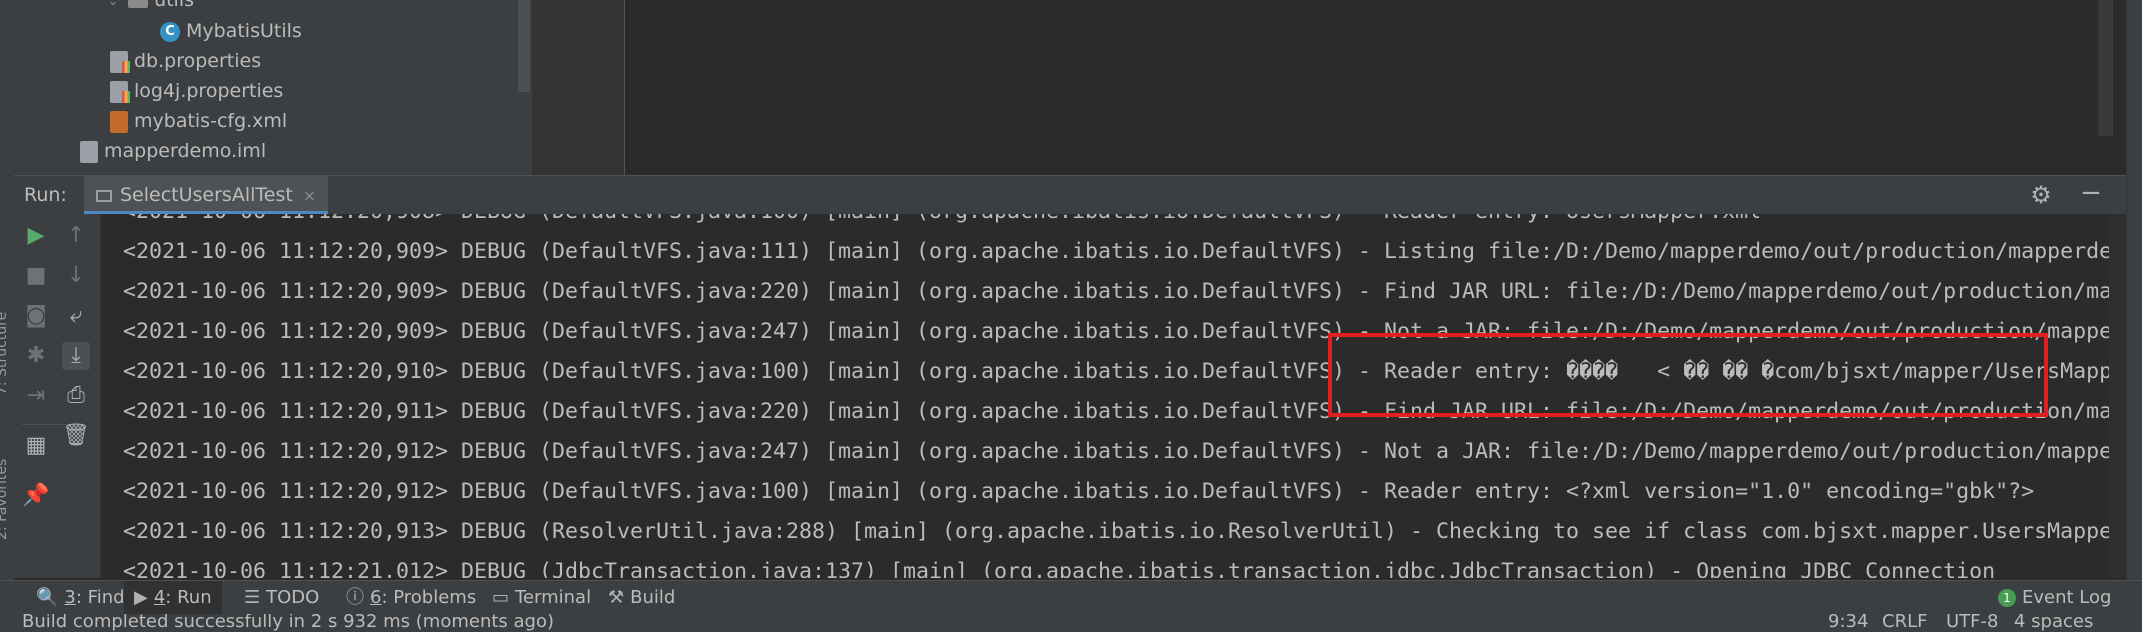 This screenshot has height=632, width=2142. Describe the element at coordinates (36, 396) in the screenshot. I see `exit-icon: ⇥` at that location.